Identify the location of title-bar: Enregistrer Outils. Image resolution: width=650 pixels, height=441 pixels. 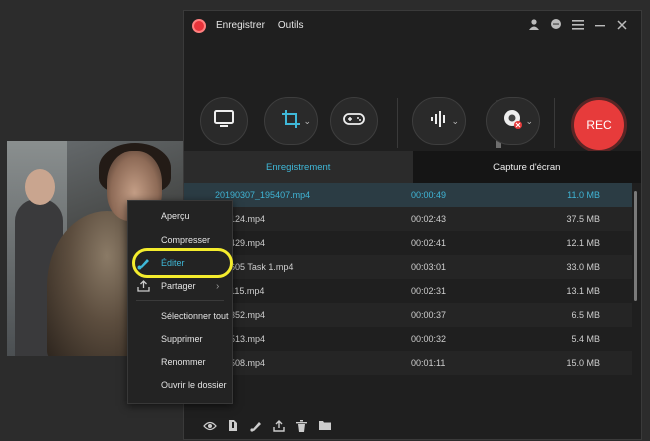
(412, 25).